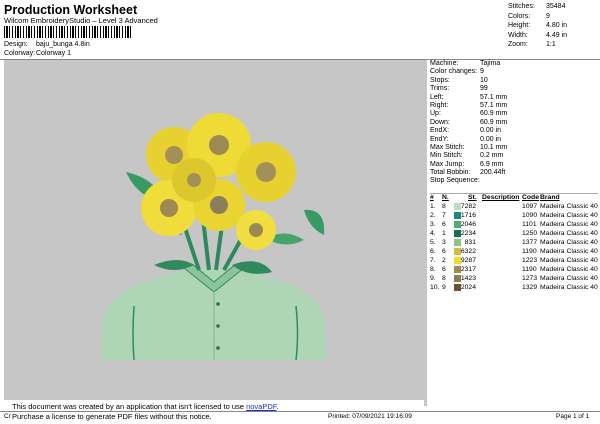 Image resolution: width=600 pixels, height=424 pixels. What do you see at coordinates (492, 164) in the screenshot?
I see `info-value: 6.9 mm` at bounding box center [492, 164].